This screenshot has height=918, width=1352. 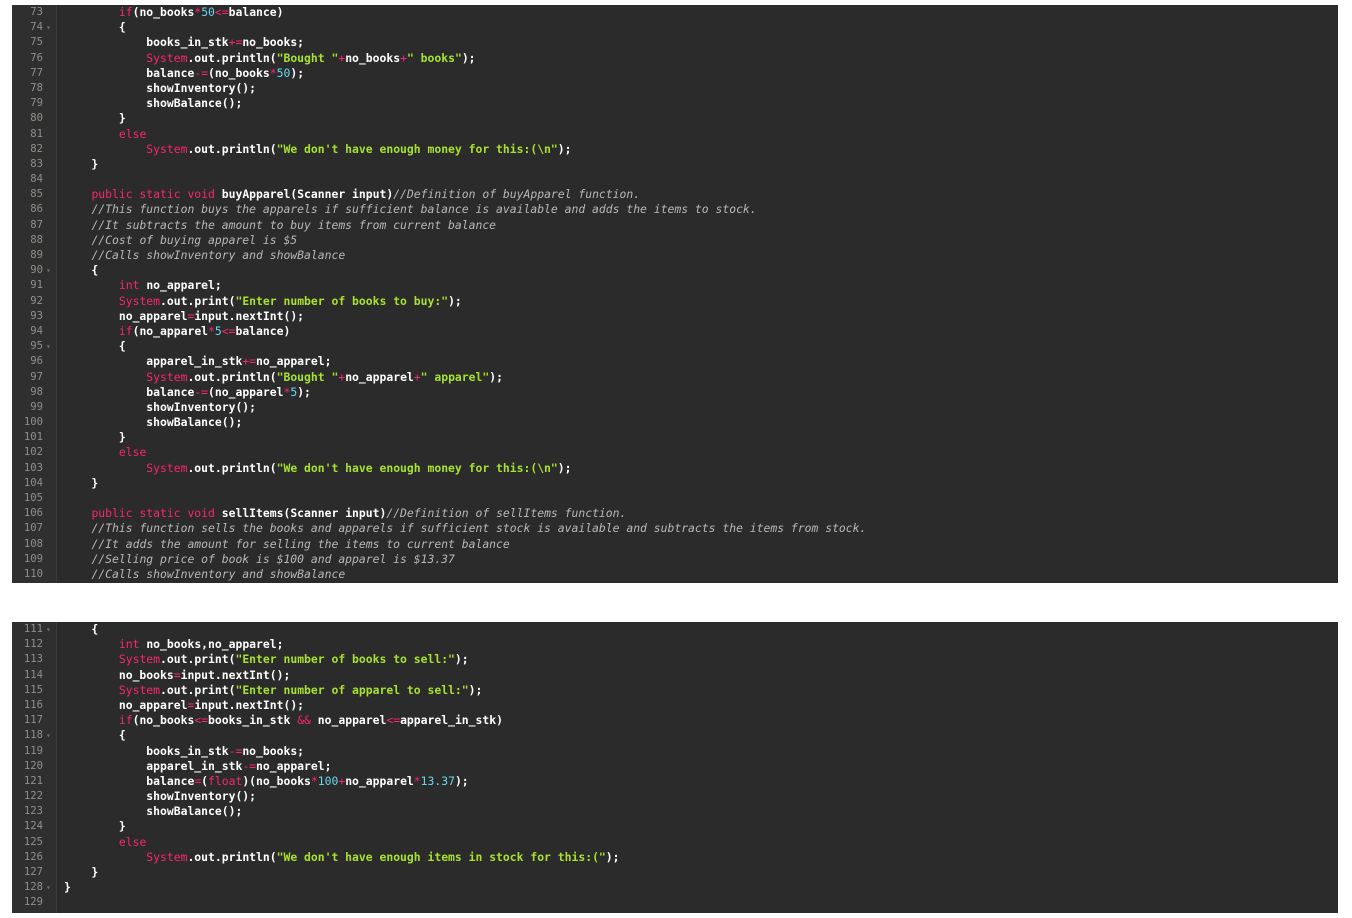 I want to click on line-number: 111, so click(x=33, y=629).